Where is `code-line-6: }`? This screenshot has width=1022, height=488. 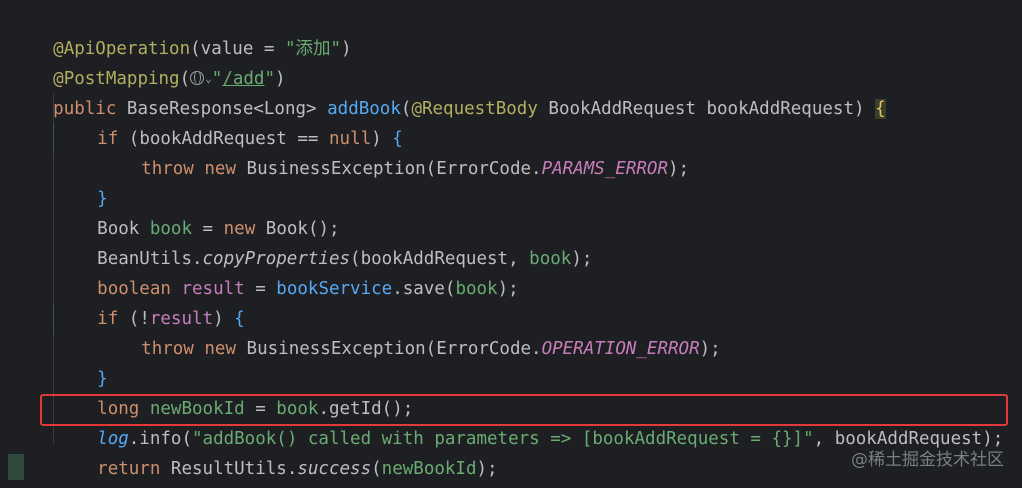 code-line-6: } is located at coordinates (81, 181).